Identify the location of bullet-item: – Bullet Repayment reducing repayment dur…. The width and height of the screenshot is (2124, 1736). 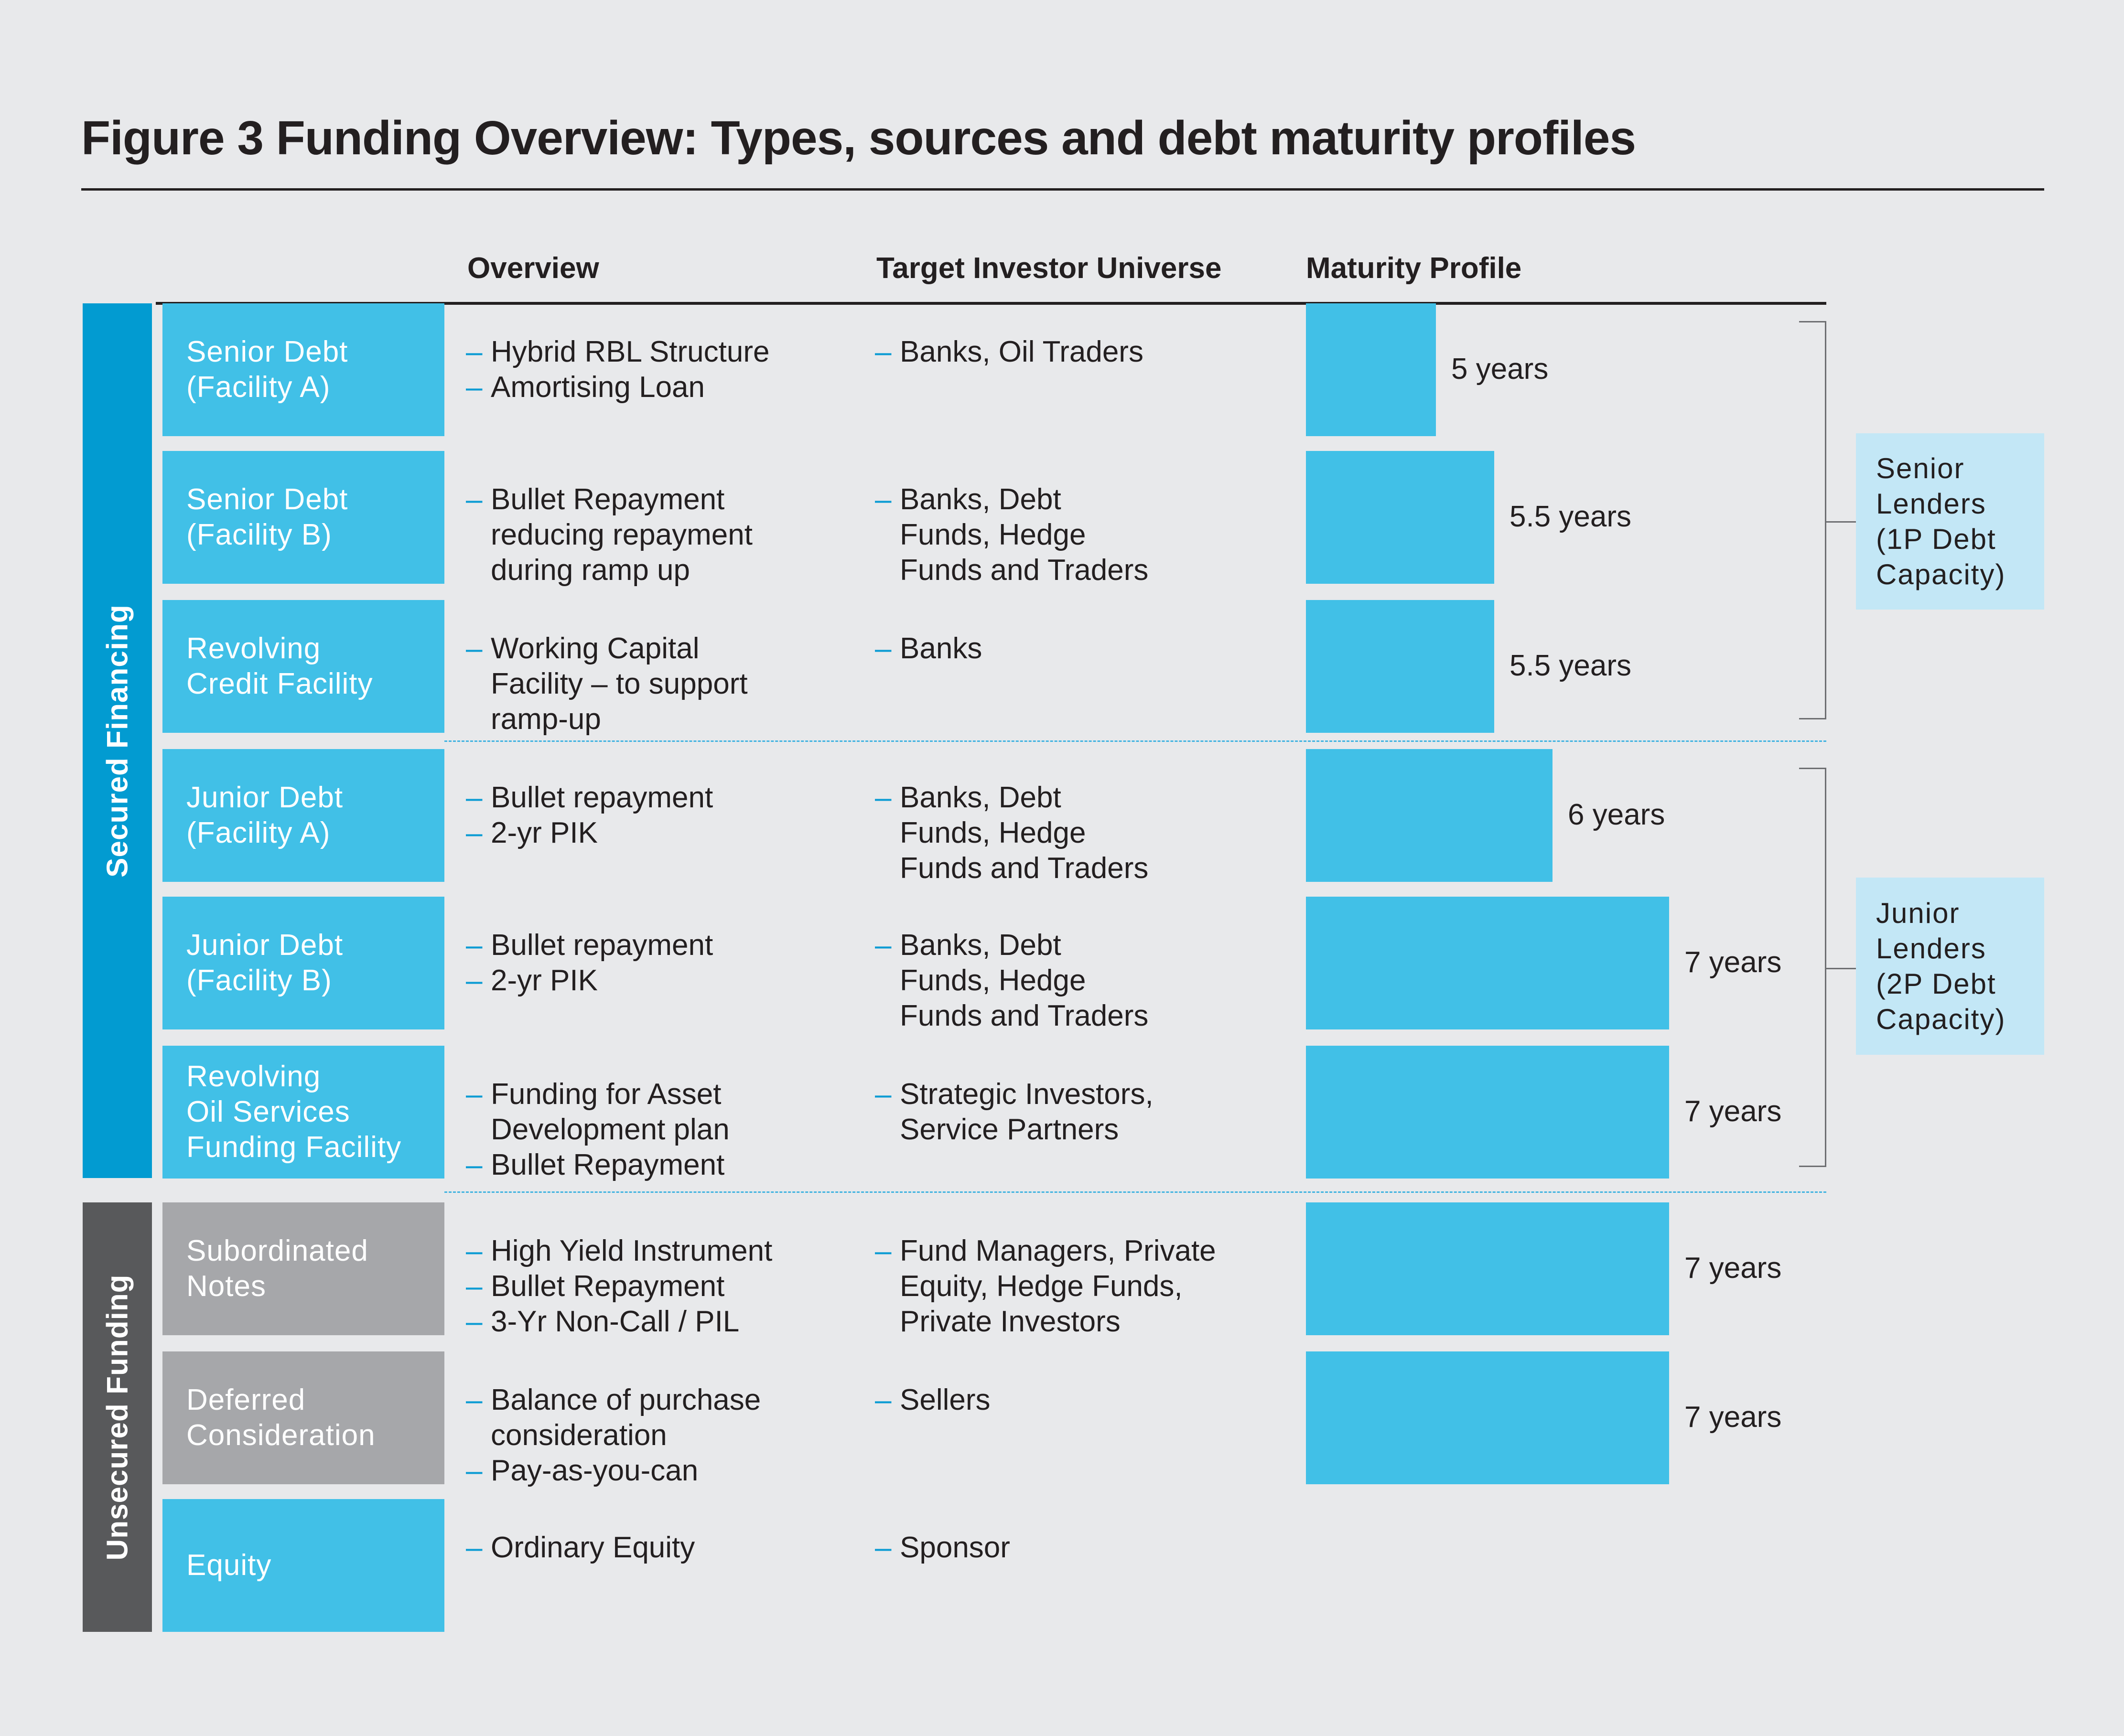
(609, 535).